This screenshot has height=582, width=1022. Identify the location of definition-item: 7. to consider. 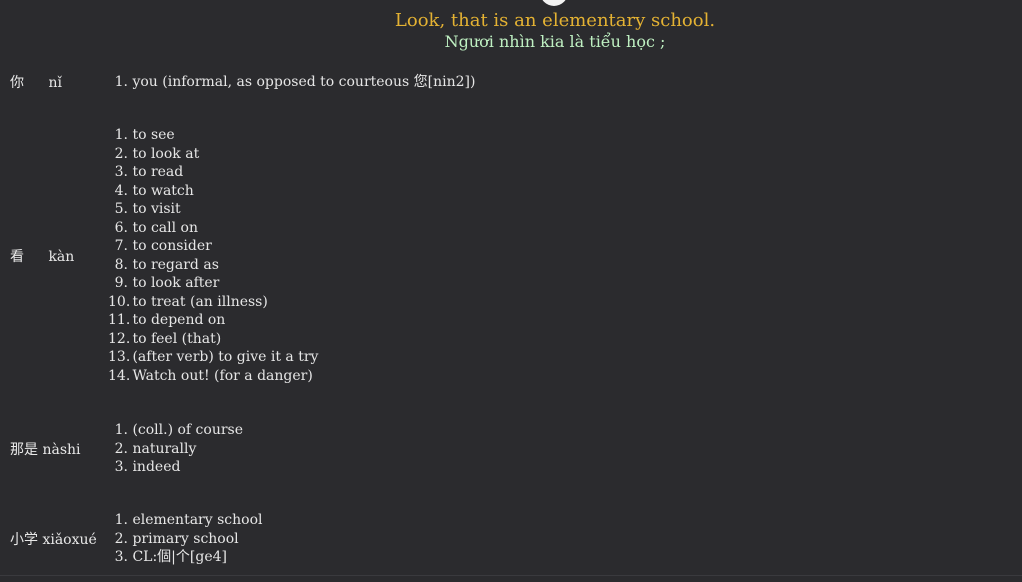
(213, 246).